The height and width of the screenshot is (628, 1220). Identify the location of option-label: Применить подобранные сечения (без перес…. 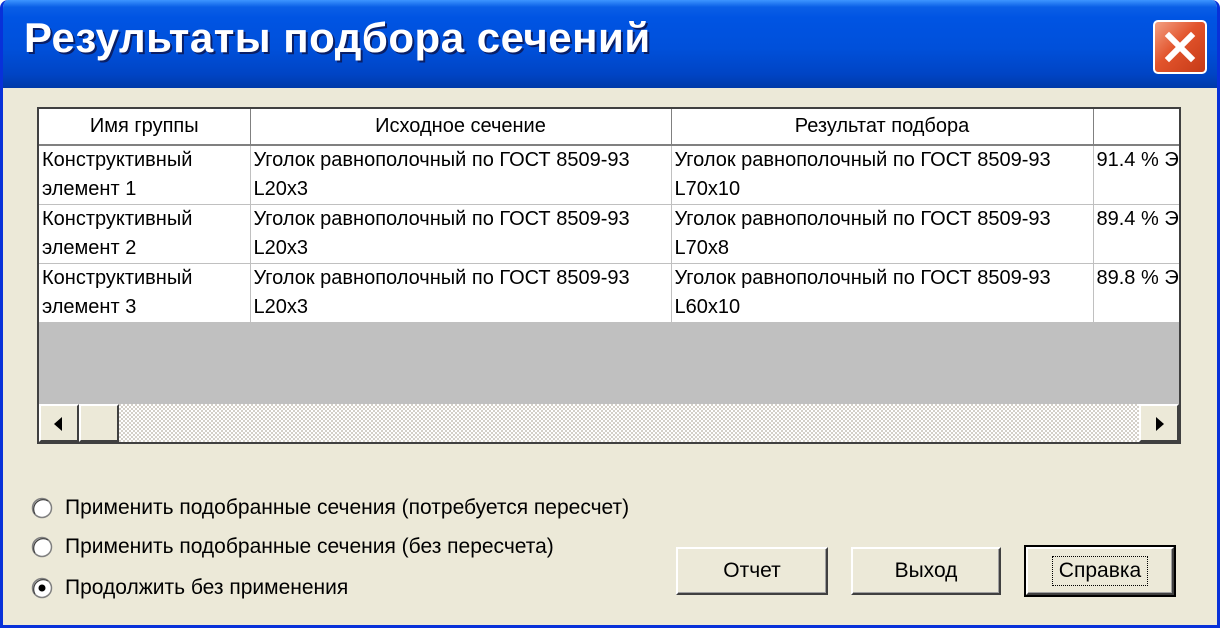
(309, 546).